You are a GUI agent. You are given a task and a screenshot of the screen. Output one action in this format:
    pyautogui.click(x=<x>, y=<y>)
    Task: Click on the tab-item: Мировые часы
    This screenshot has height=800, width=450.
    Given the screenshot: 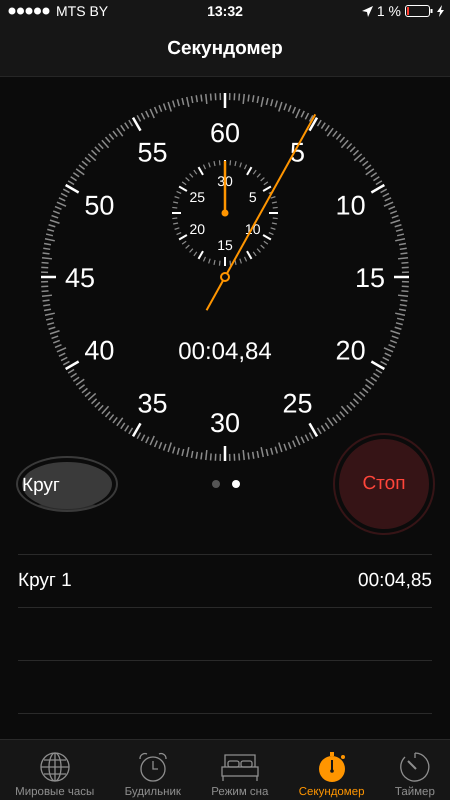 What is the action you would take?
    pyautogui.click(x=54, y=774)
    